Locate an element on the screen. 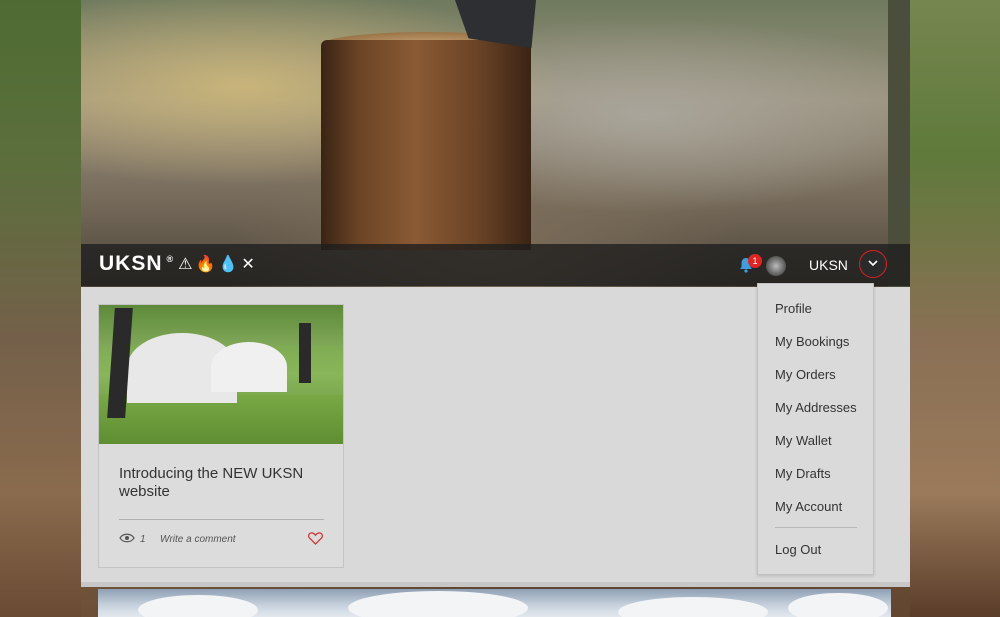 The image size is (1000, 617). logo-glyphs: ⚠🔥💧✕ is located at coordinates (218, 264).